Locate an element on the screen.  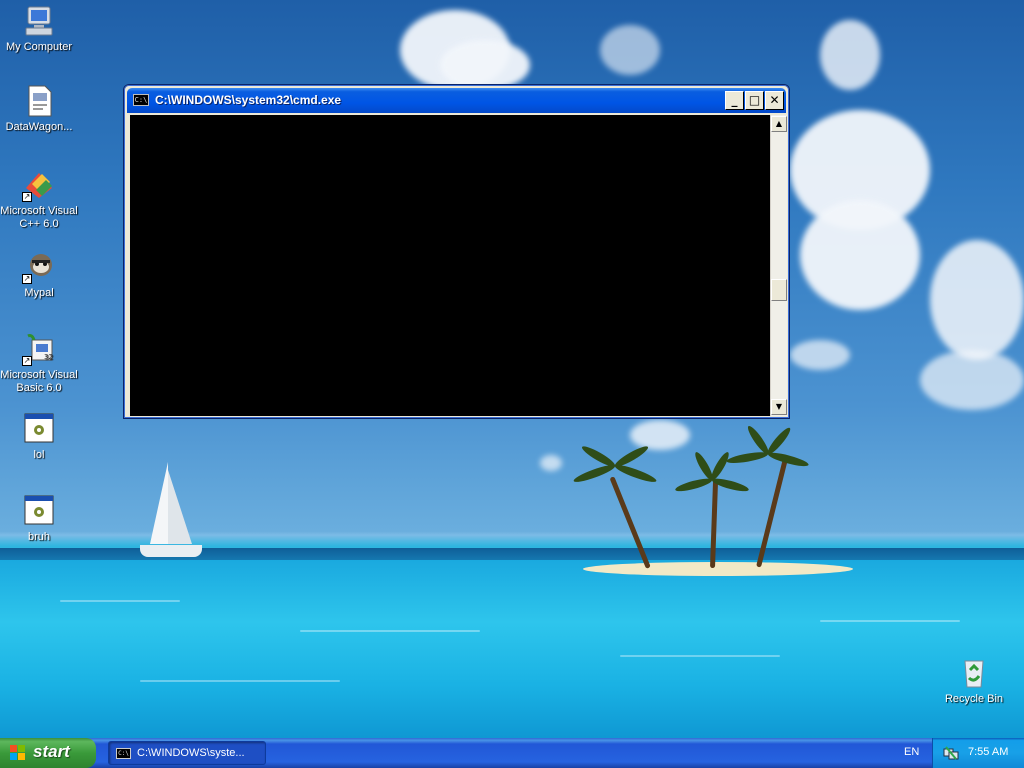
scroll-down-button: ▼ is located at coordinates (779, 407).